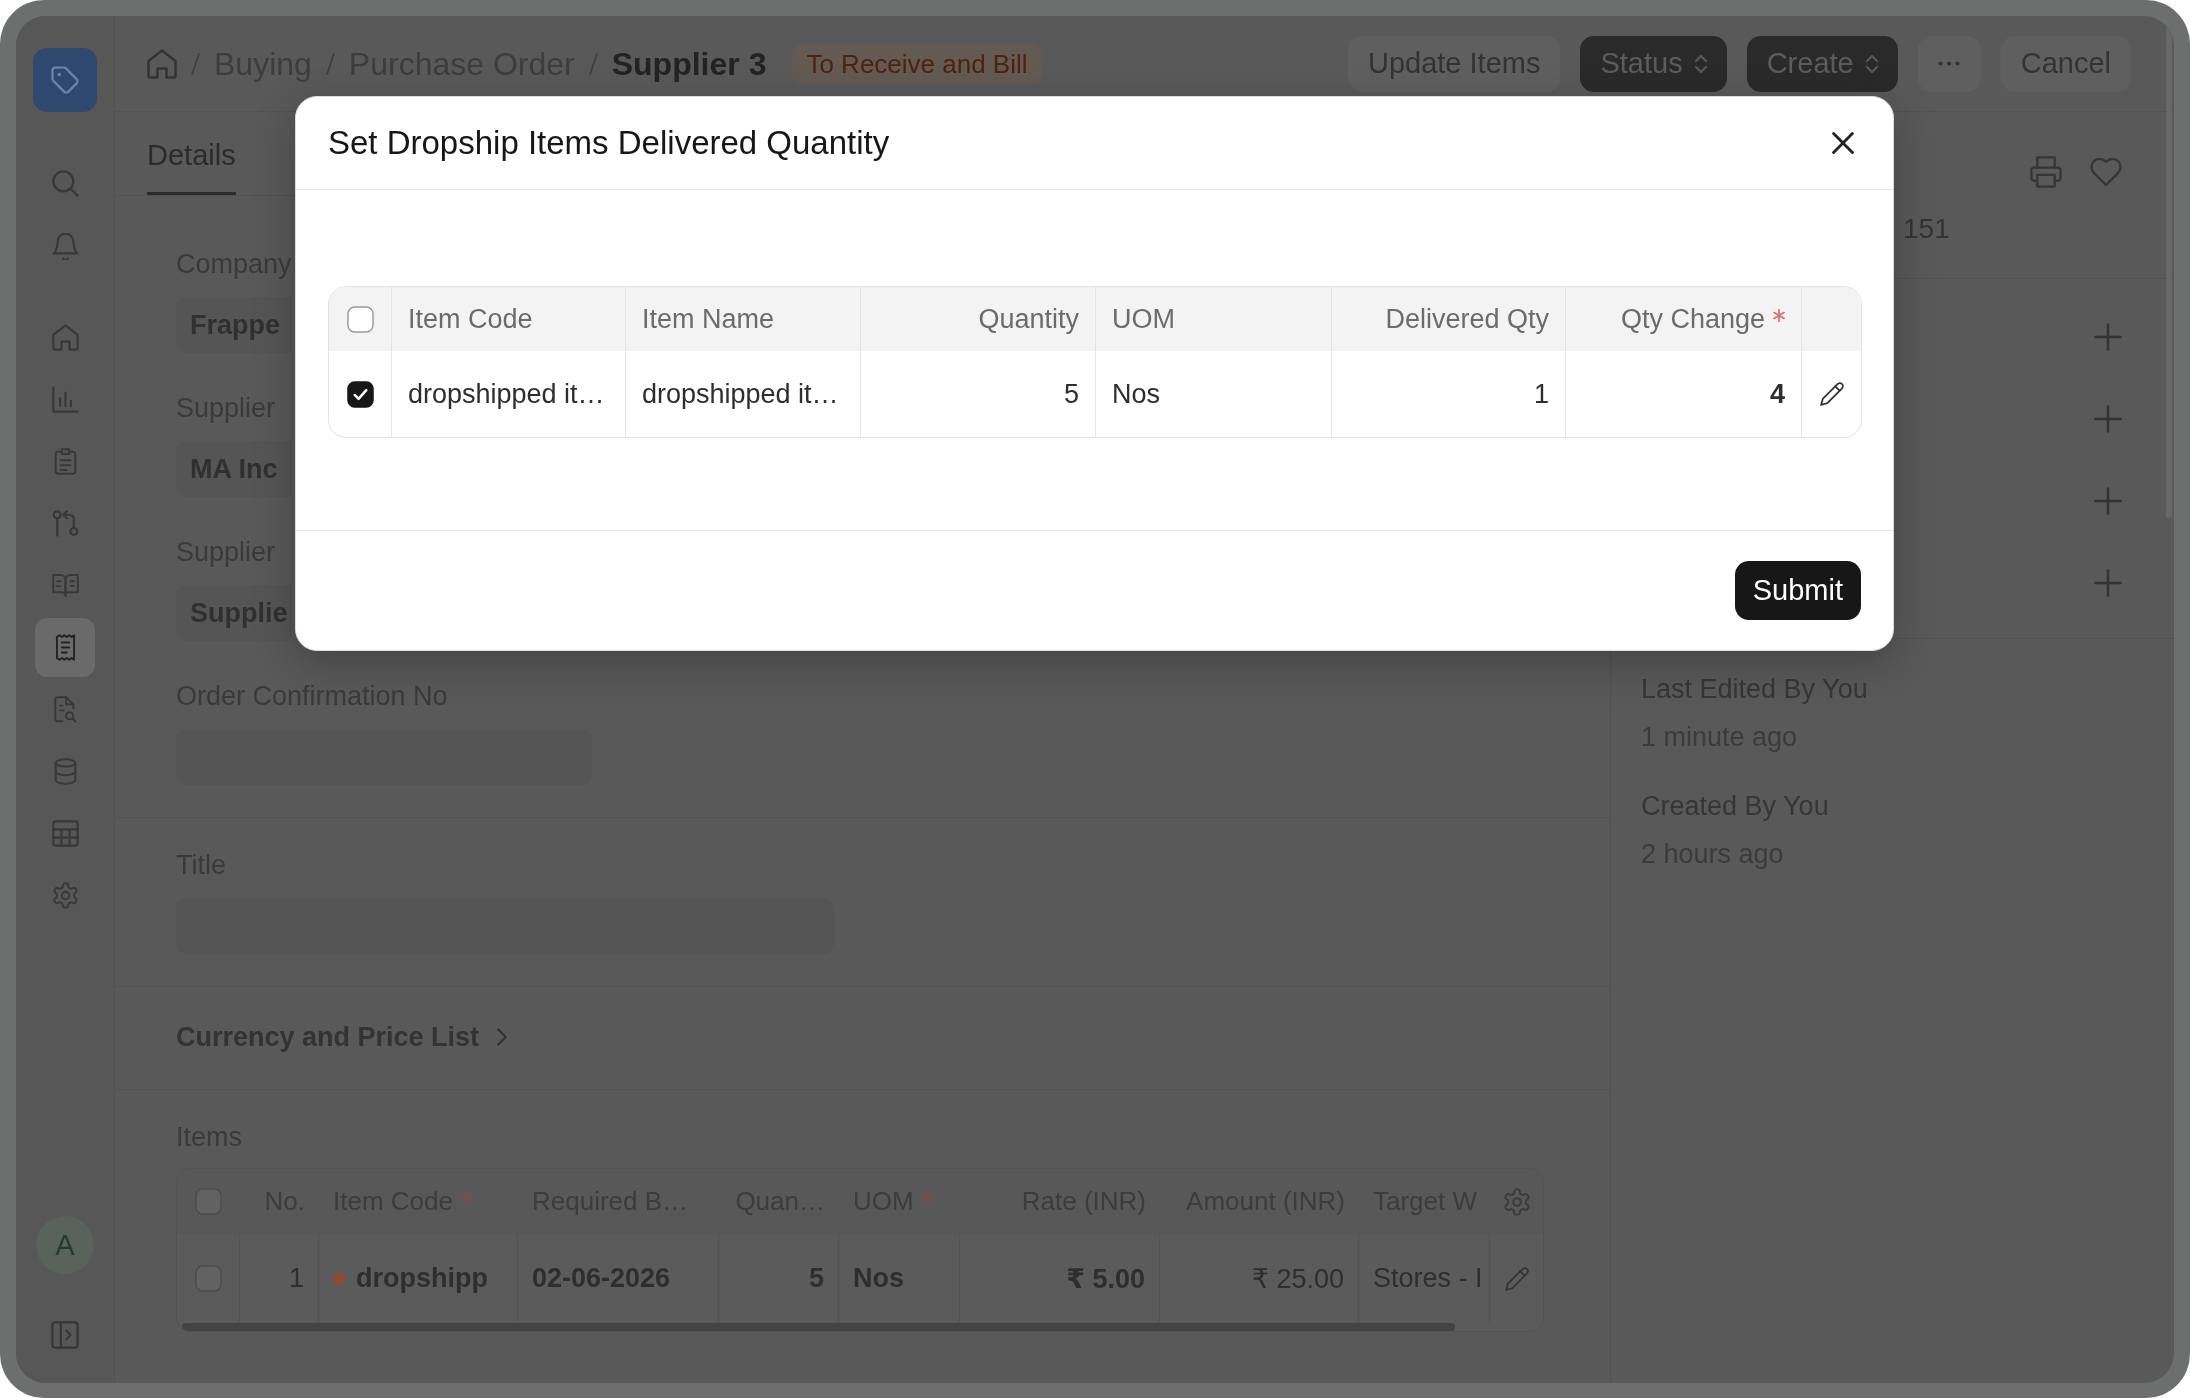 The height and width of the screenshot is (1398, 2190). Describe the element at coordinates (65, 1245) in the screenshot. I see `avatar-button: A` at that location.